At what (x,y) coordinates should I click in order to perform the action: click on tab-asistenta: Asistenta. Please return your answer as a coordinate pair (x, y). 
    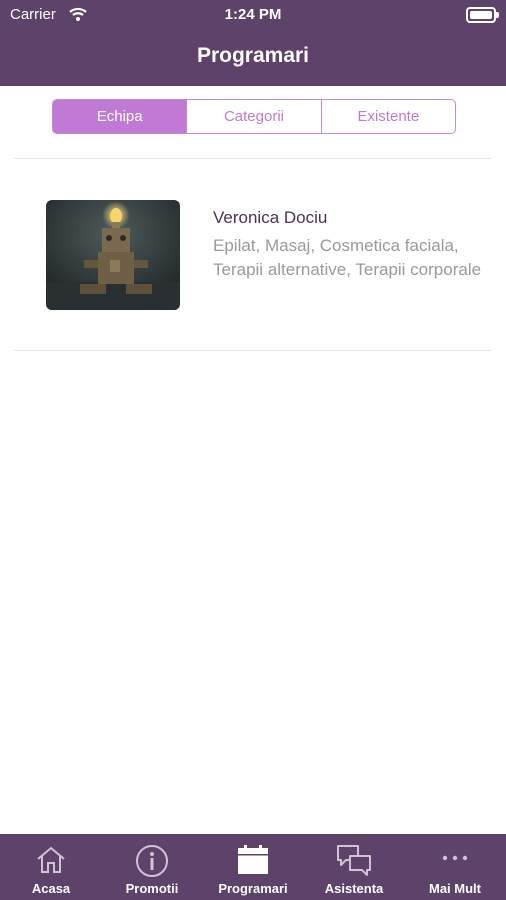
    Looking at the image, I should click on (354, 867).